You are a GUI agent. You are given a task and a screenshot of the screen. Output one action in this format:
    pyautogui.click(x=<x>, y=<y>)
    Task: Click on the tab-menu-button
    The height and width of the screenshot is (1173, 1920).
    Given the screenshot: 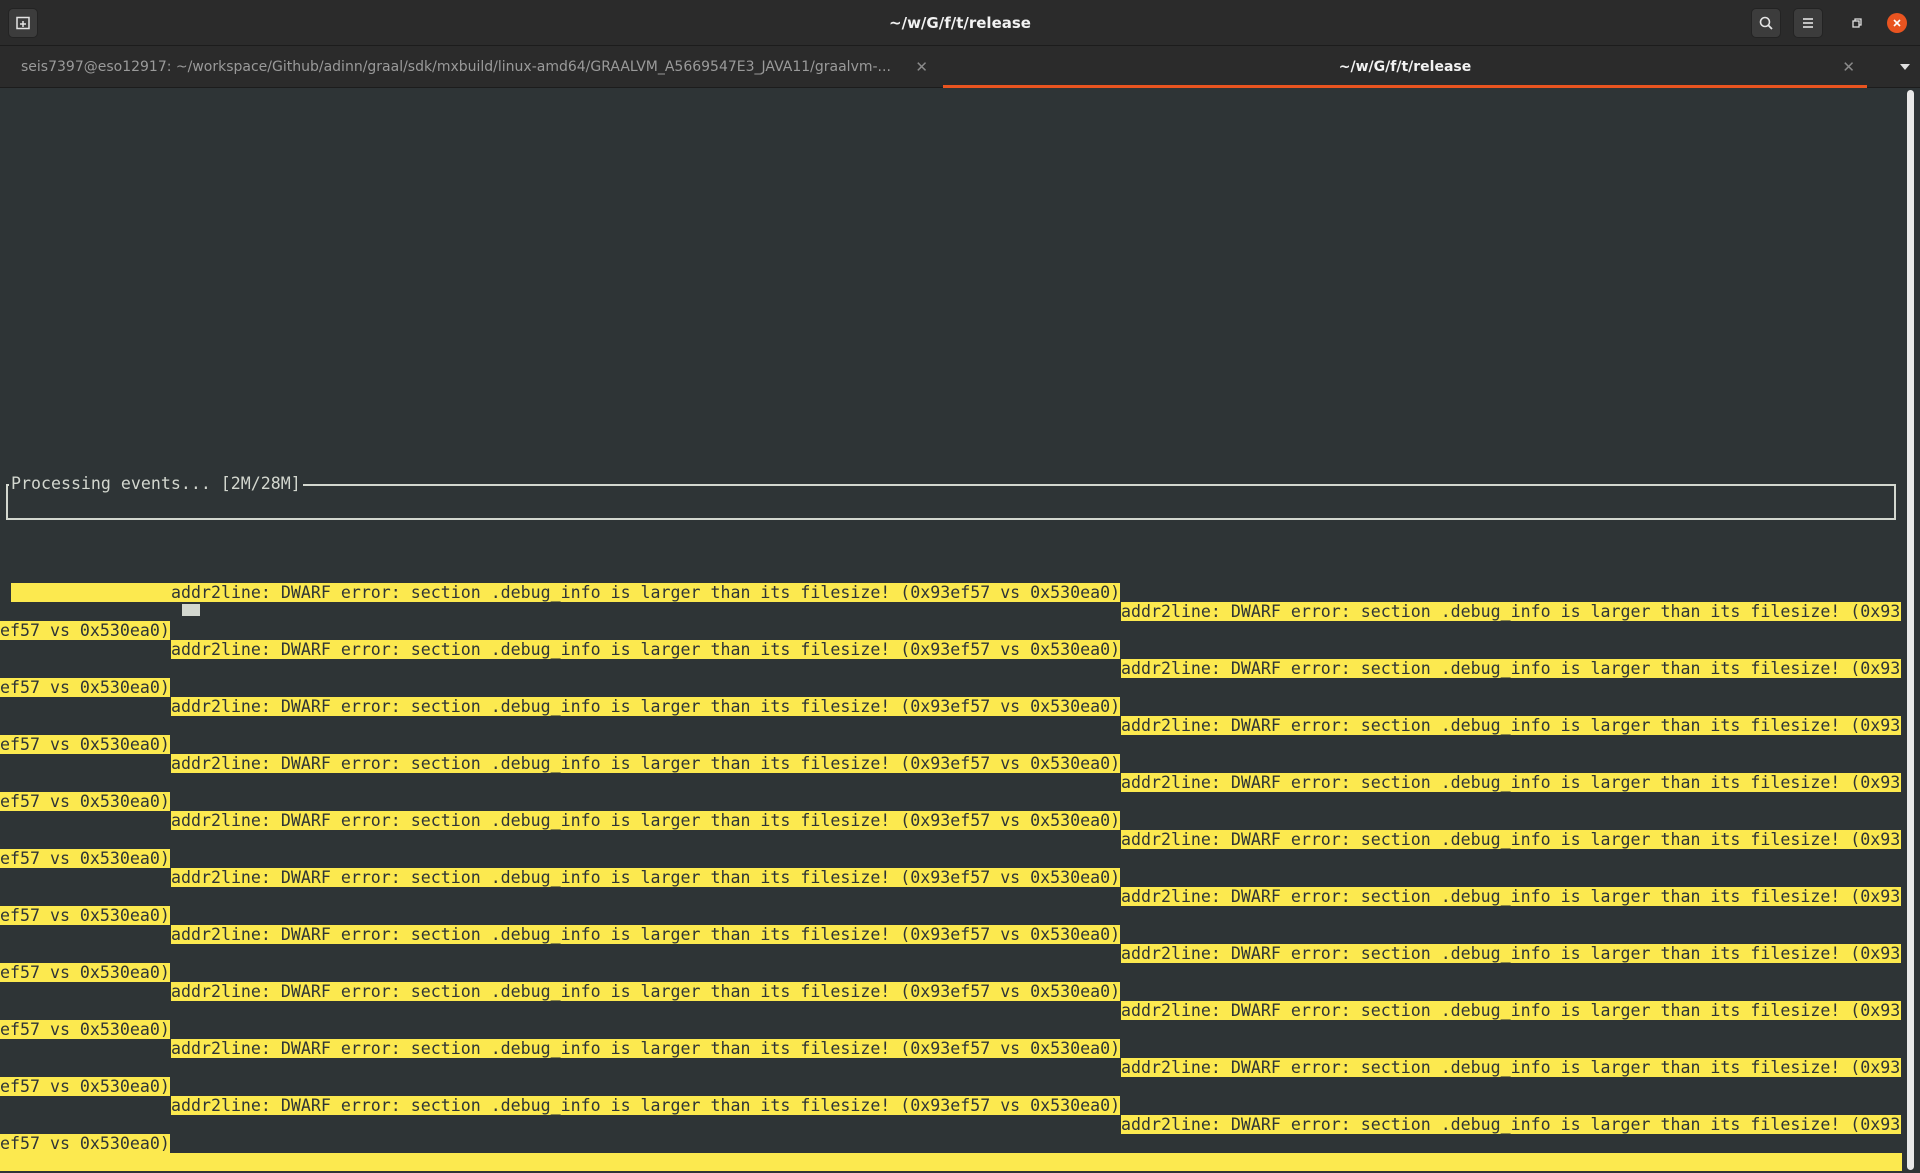 What is the action you would take?
    pyautogui.click(x=1905, y=67)
    